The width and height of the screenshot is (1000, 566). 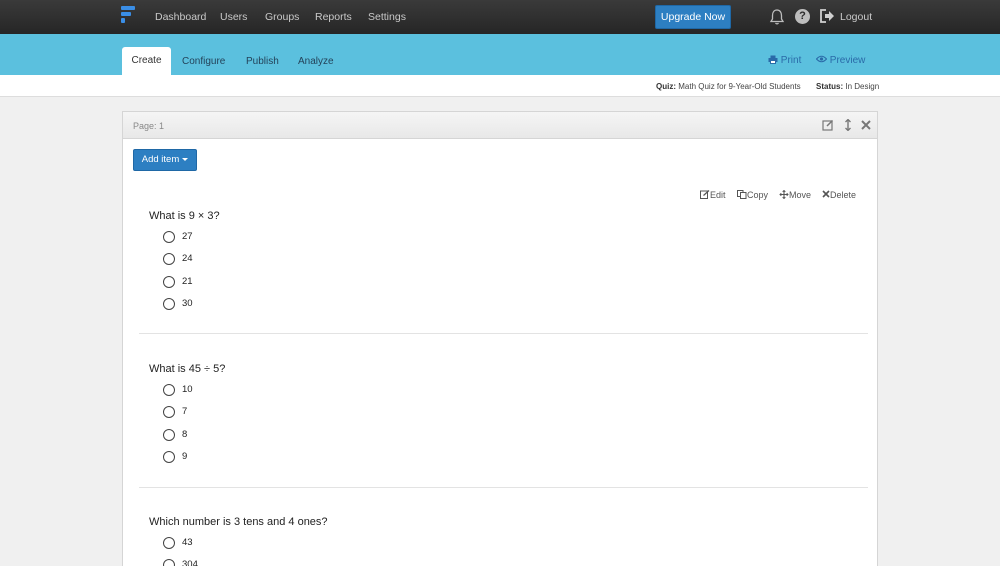 I want to click on option-label: 8, so click(x=185, y=434).